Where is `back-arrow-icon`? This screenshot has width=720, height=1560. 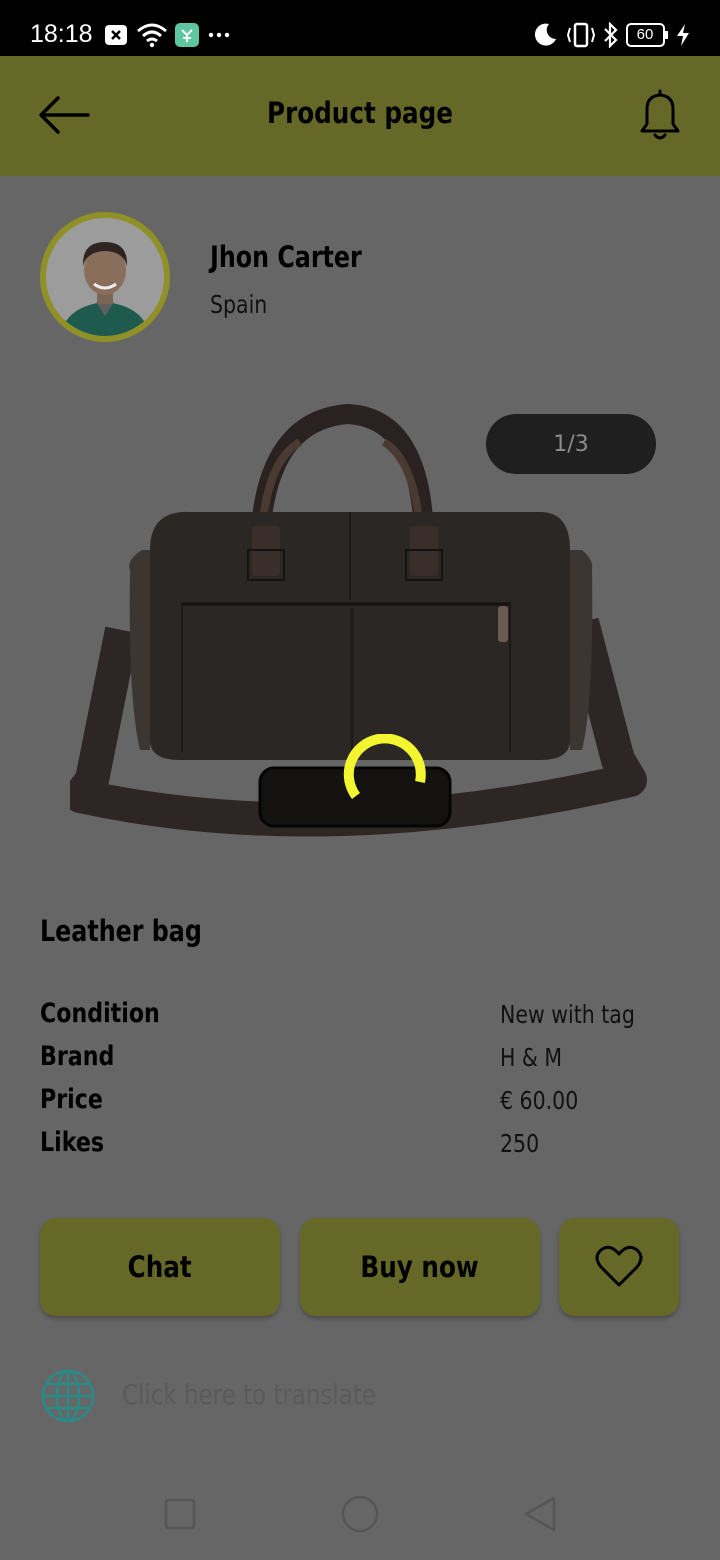 back-arrow-icon is located at coordinates (64, 115).